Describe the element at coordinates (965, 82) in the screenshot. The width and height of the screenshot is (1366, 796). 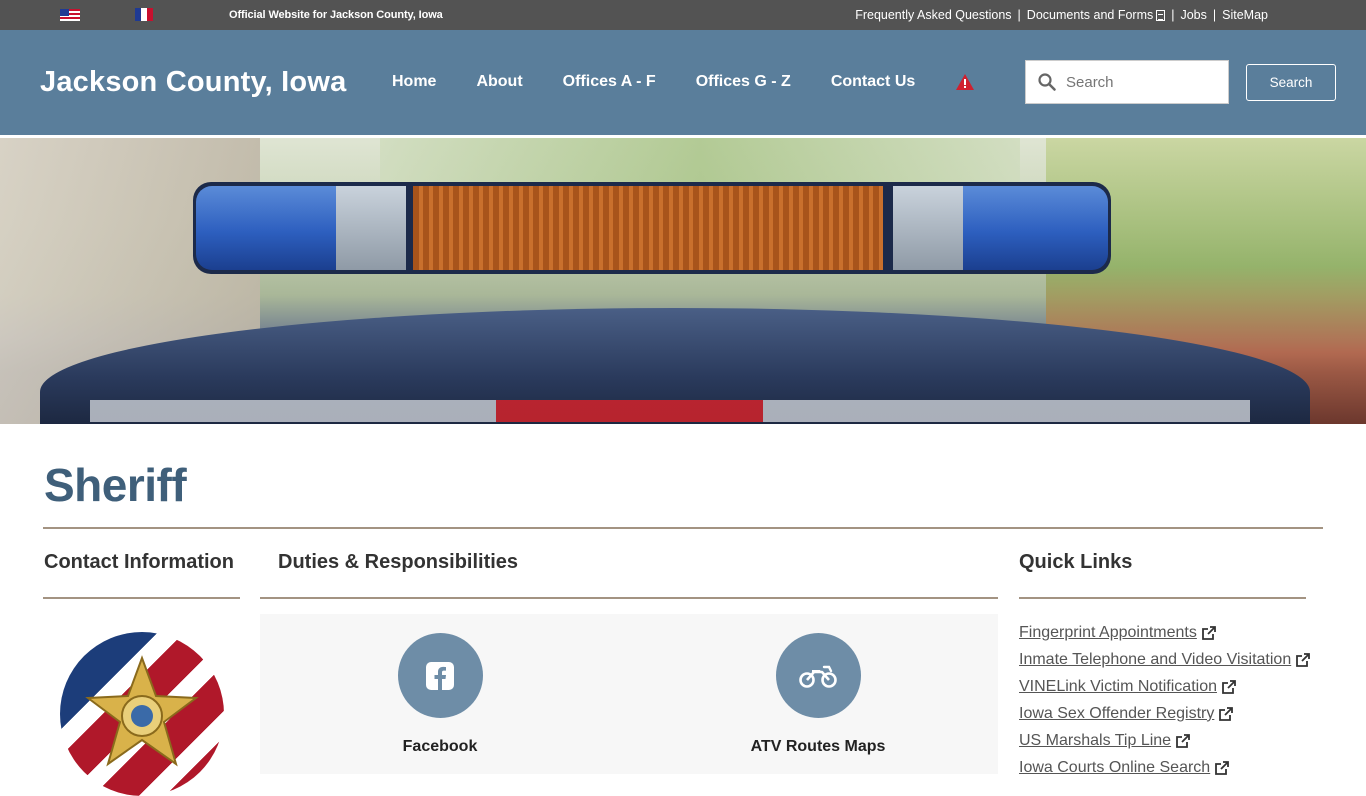
I see `alert-warning-icon` at that location.